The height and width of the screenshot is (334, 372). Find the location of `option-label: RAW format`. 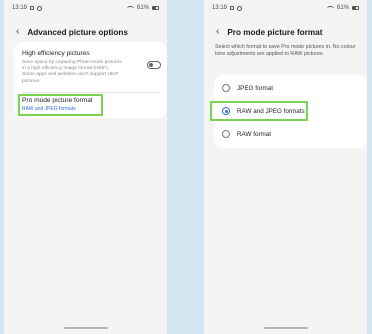

option-label: RAW format is located at coordinates (254, 134).